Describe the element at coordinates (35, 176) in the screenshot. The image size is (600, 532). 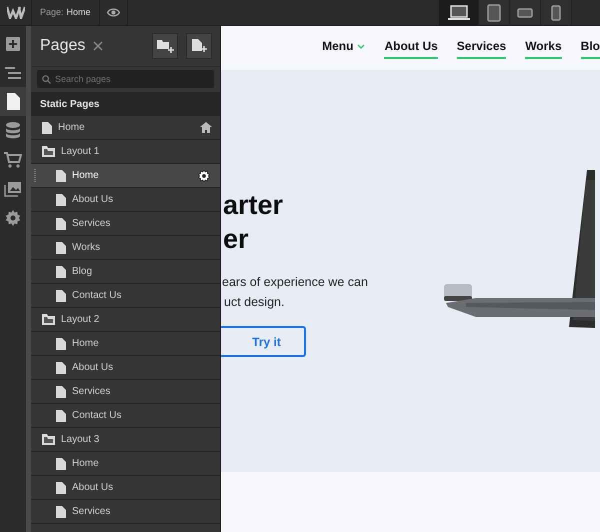
I see `drag-handle-icon` at that location.